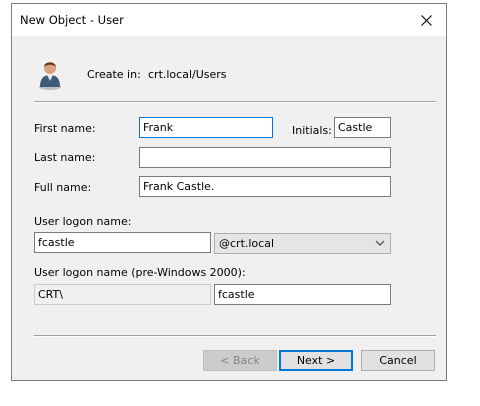 The height and width of the screenshot is (406, 480). I want to click on chevron-down-icon, so click(380, 243).